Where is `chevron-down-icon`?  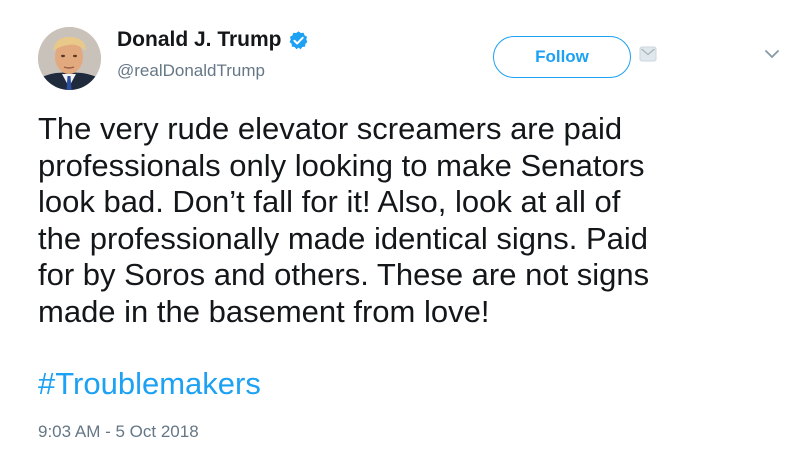 chevron-down-icon is located at coordinates (772, 53).